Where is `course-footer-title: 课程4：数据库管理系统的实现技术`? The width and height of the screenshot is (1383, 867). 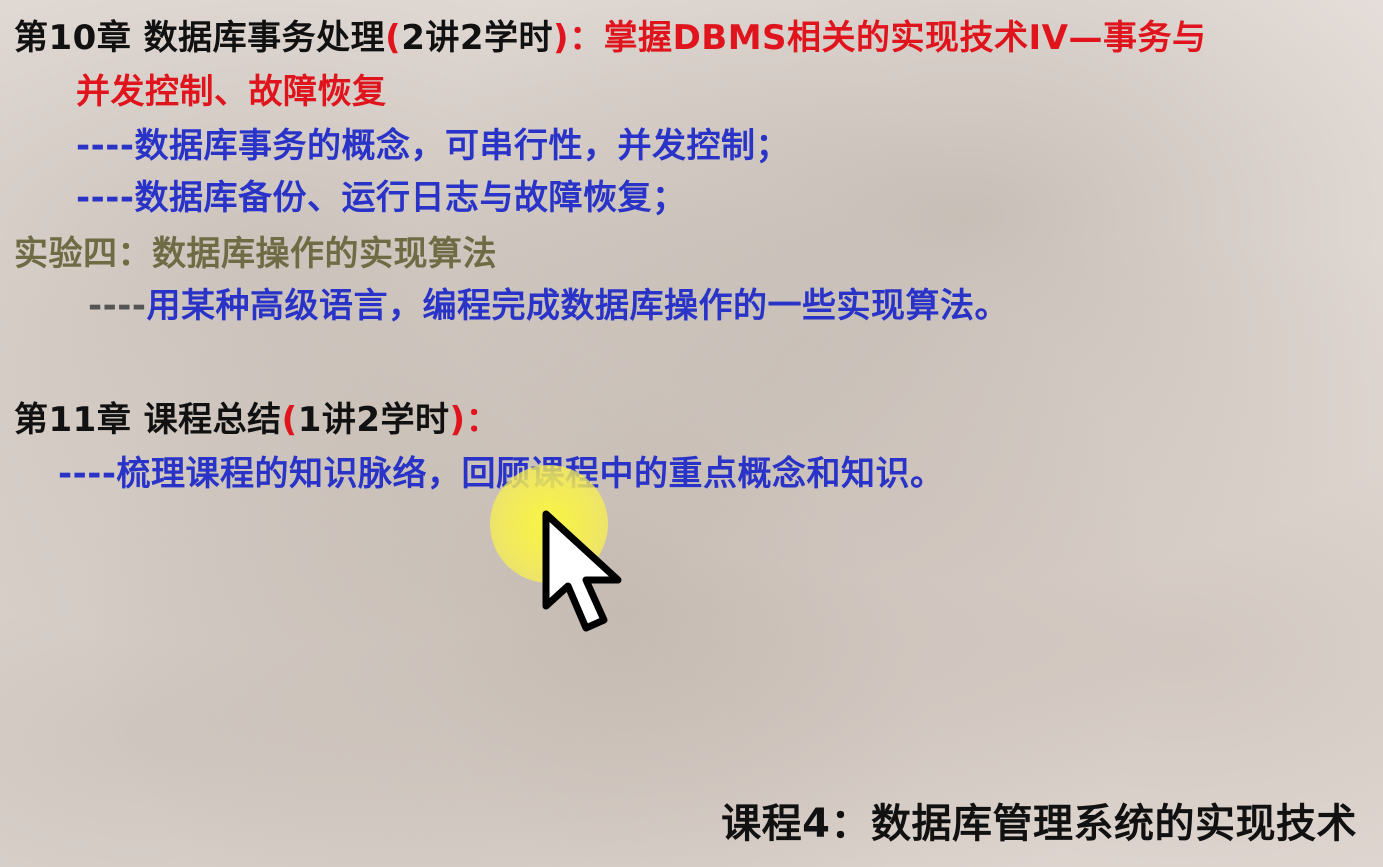 course-footer-title: 课程4：数据库管理系统的实现技术 is located at coordinates (1039, 824).